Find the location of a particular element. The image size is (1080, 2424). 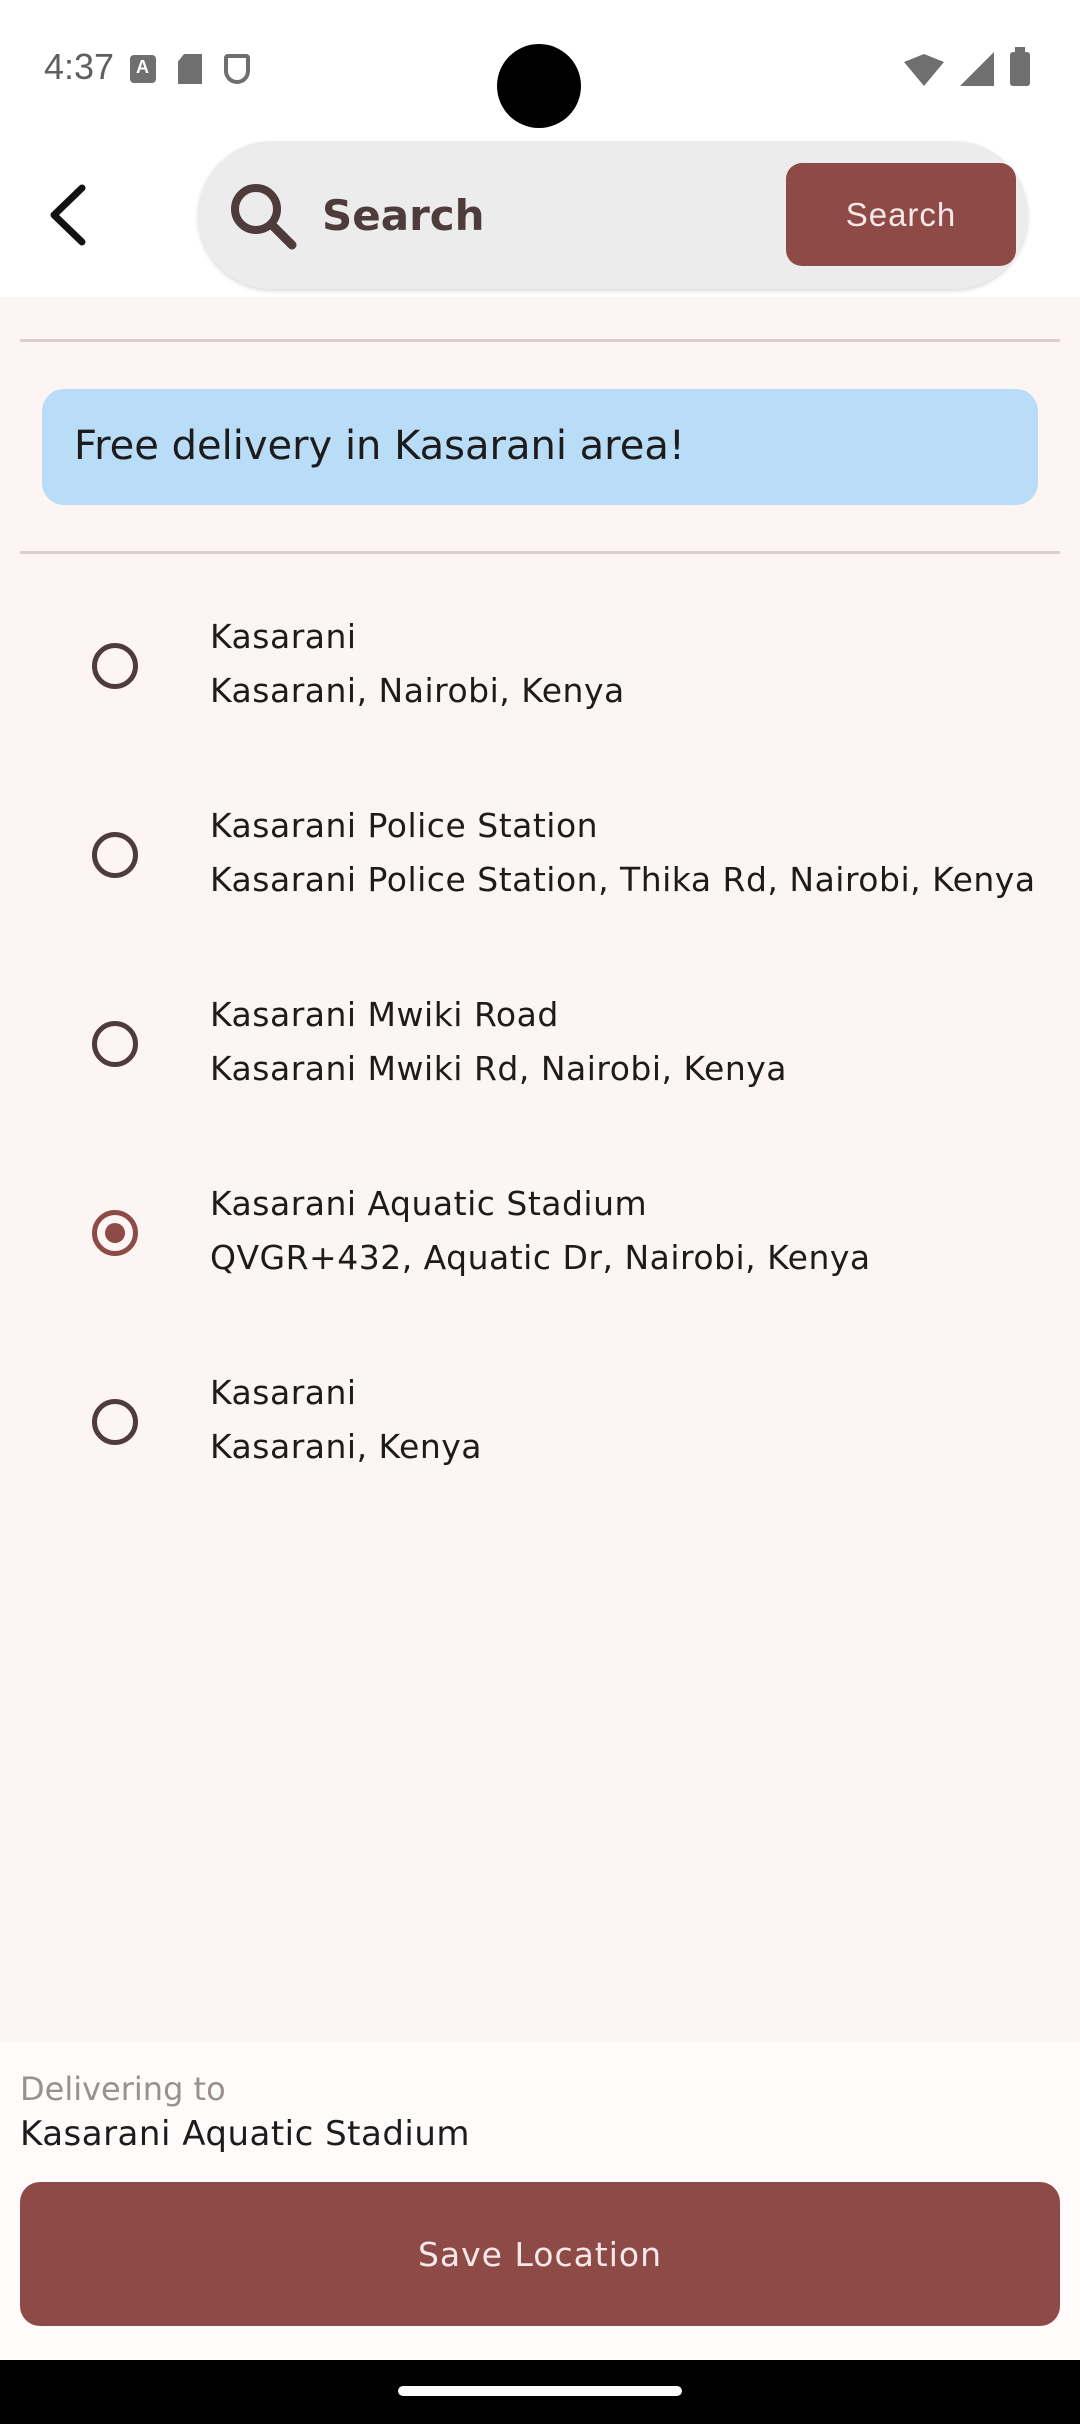

promo-banner-text: Free delivery in Kasarani area! is located at coordinates (379, 446).